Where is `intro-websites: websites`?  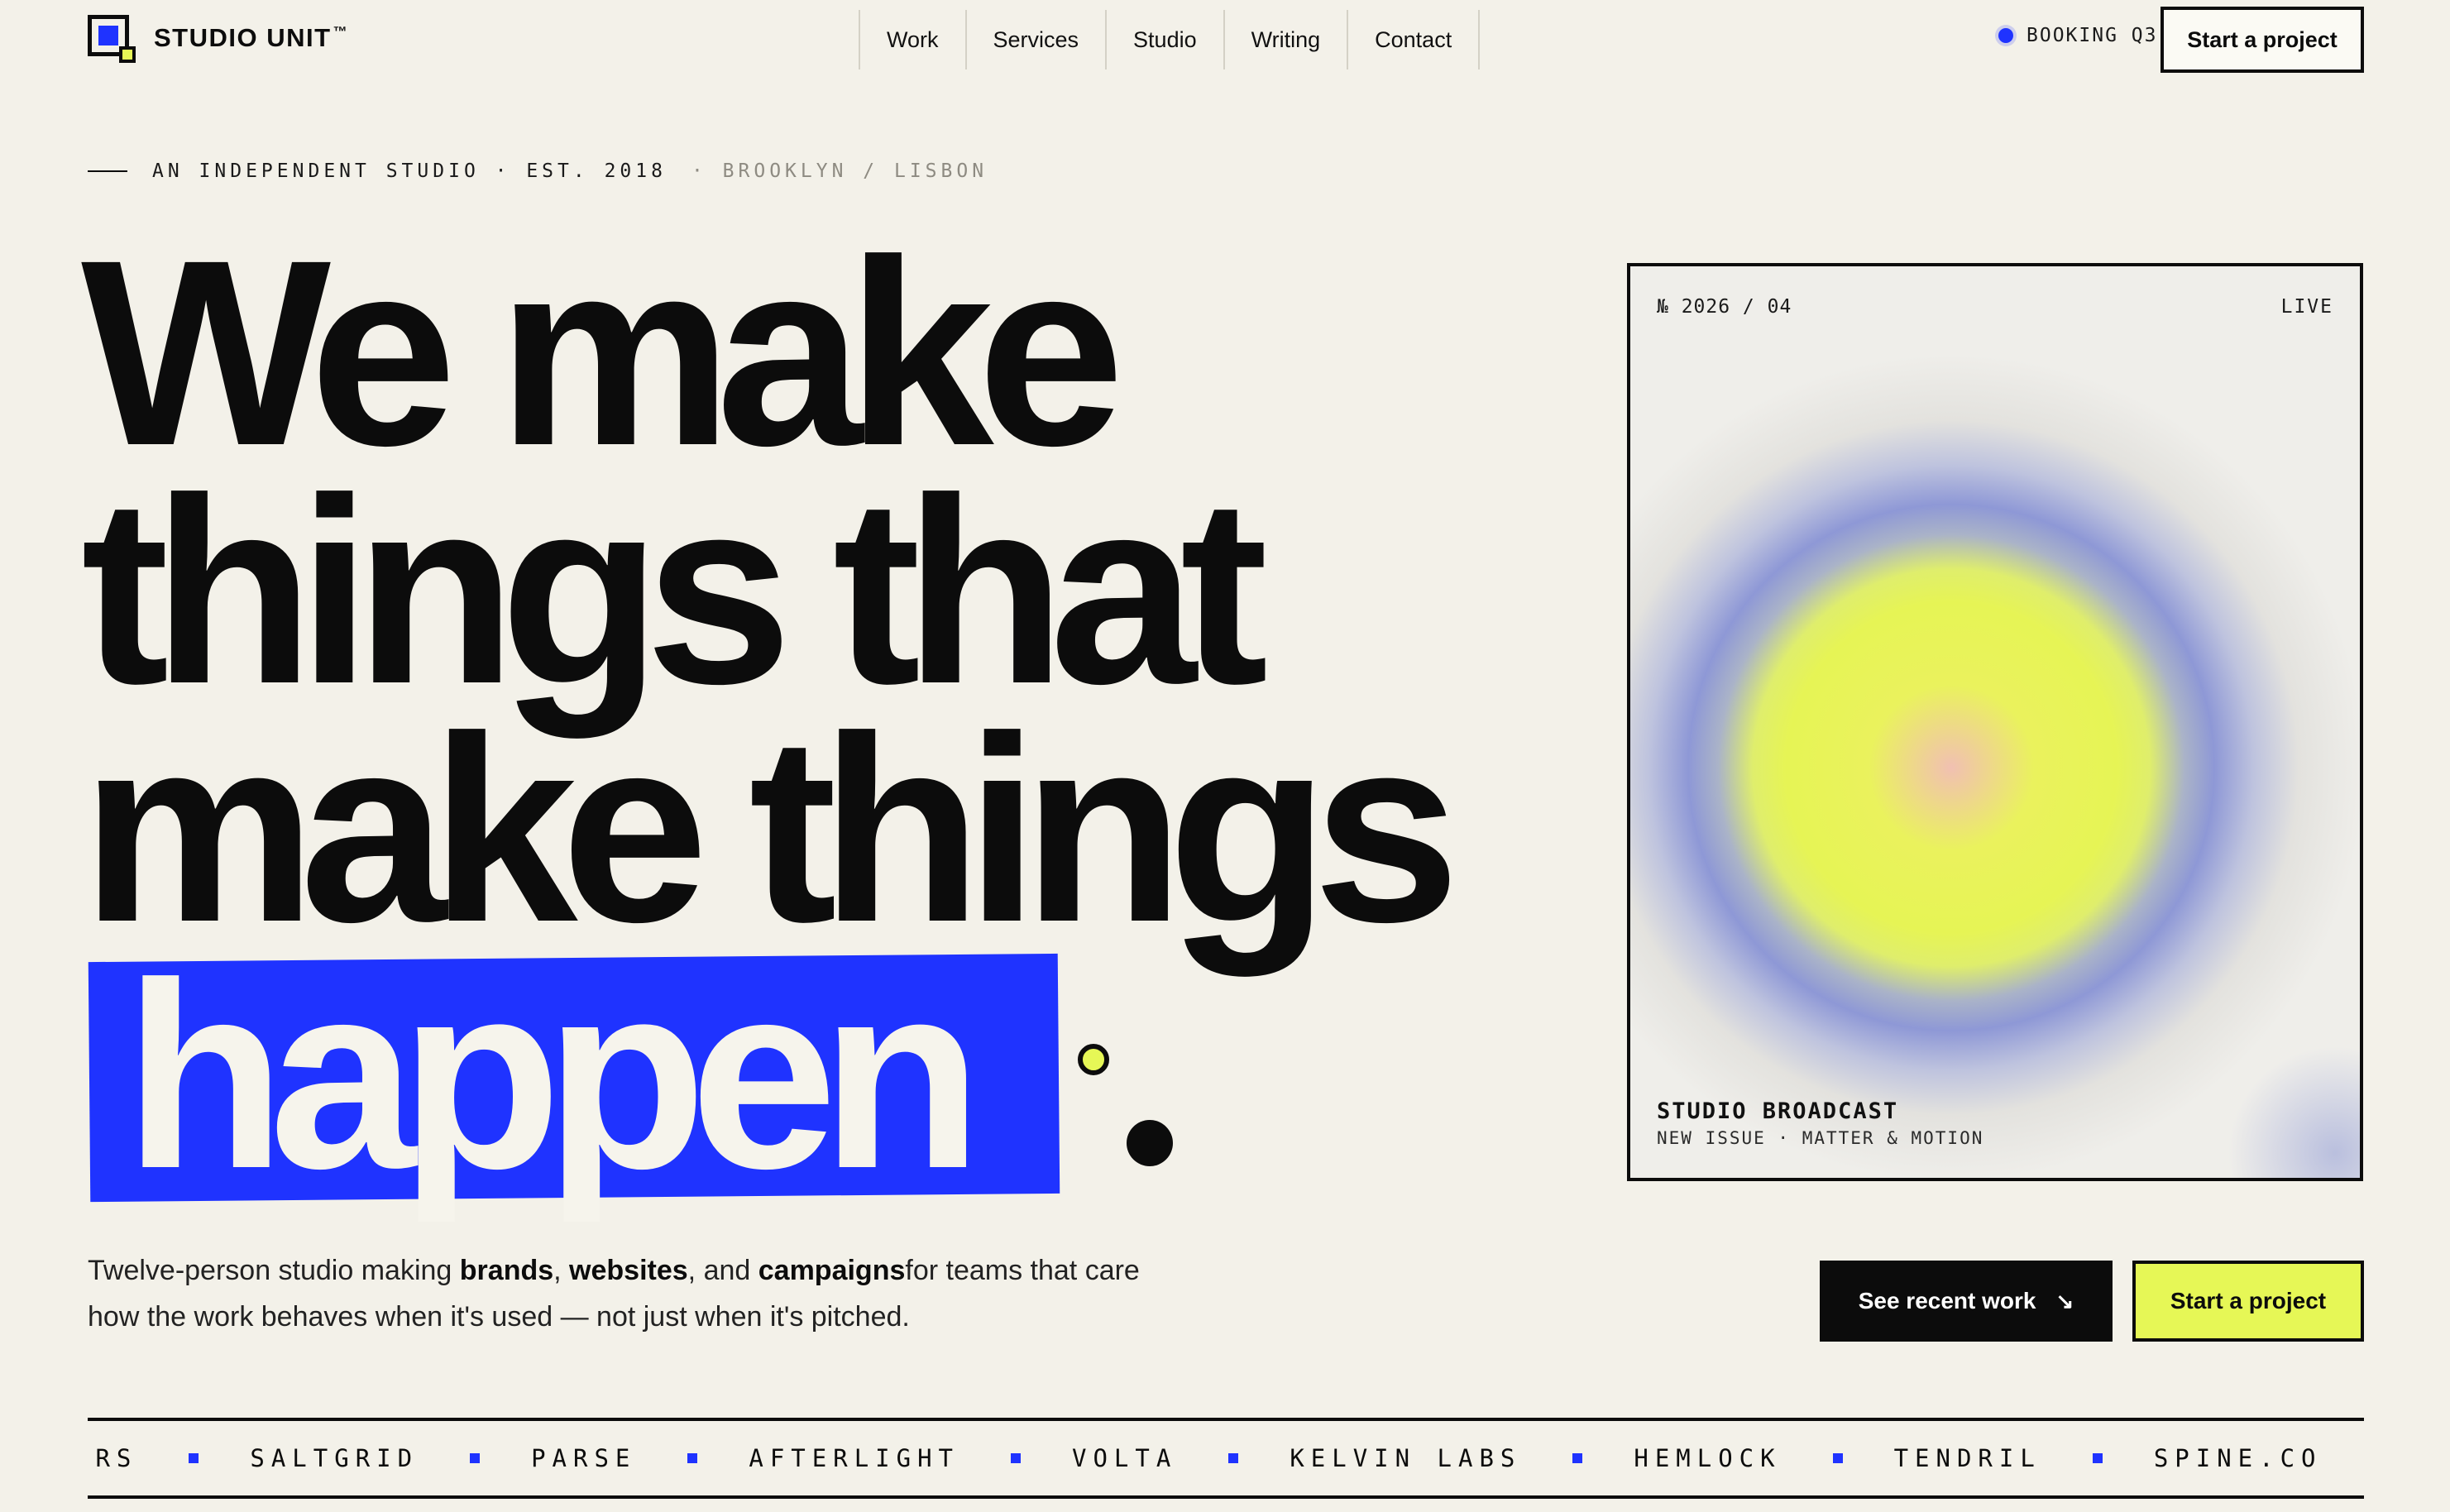
intro-websites: websites is located at coordinates (628, 1270).